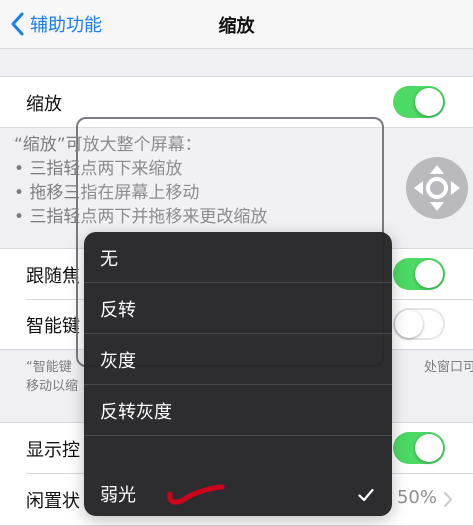 This screenshot has height=526, width=473. Describe the element at coordinates (448, 499) in the screenshot. I see `chevron-right-icon` at that location.